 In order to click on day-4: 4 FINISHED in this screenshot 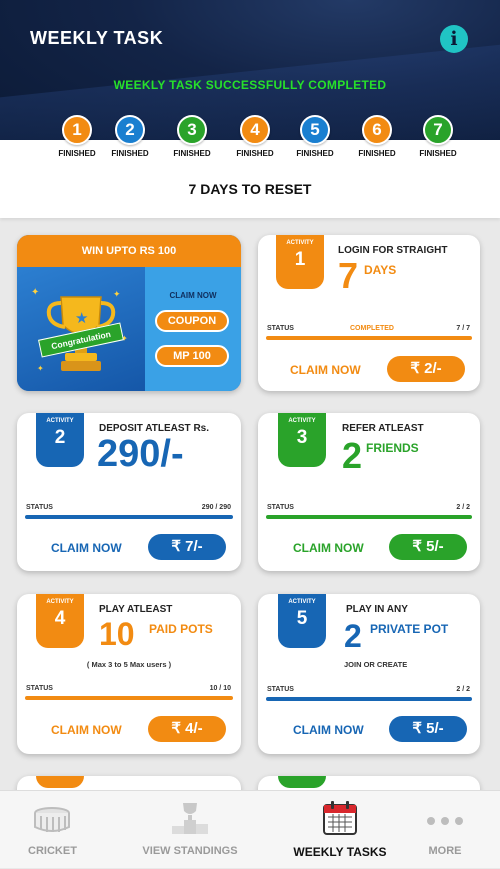, I will do `click(255, 136)`.